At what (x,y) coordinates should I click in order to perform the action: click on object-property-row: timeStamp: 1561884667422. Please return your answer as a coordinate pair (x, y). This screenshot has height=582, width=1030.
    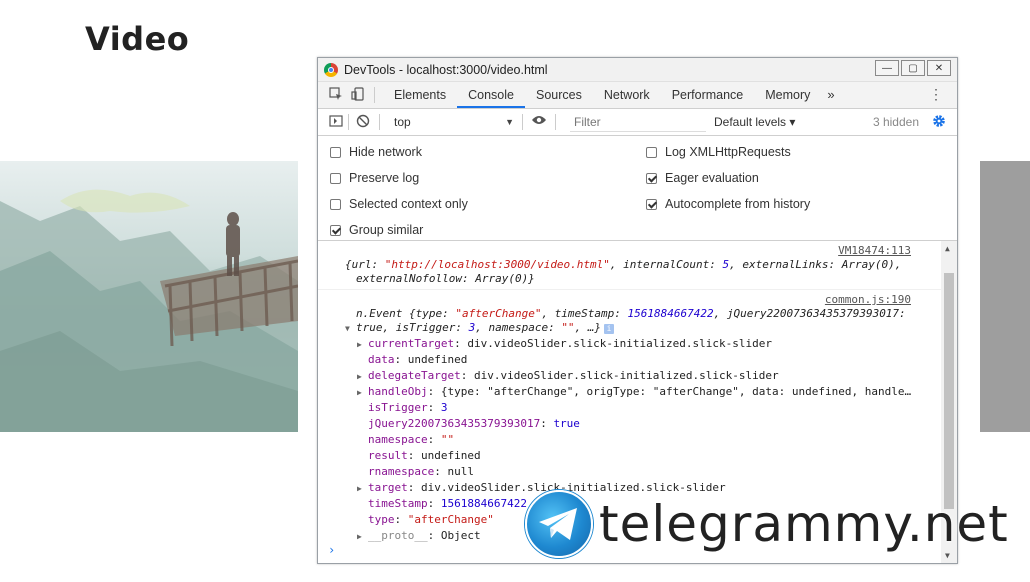
    Looking at the image, I should click on (447, 503).